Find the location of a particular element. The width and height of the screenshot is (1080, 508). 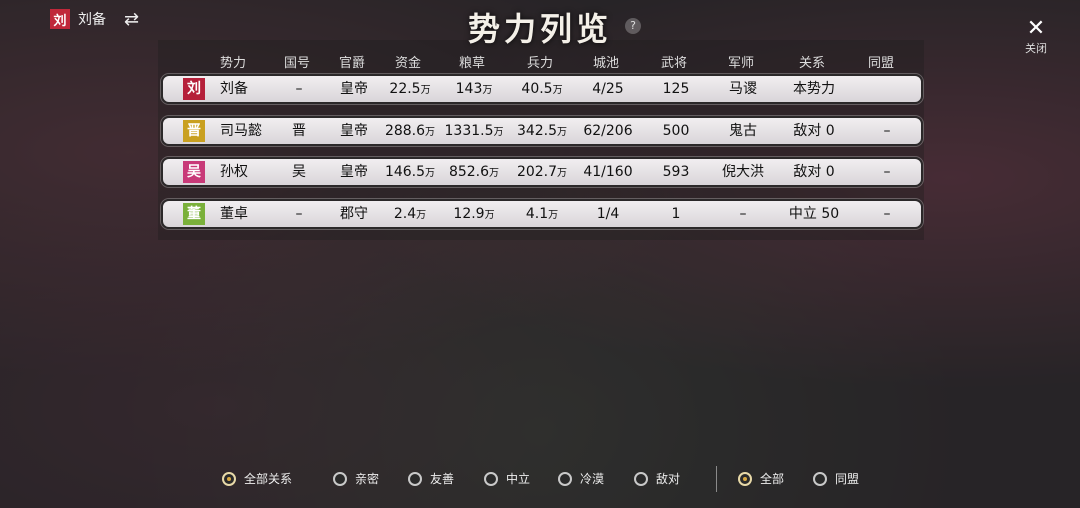

table-row: 刘刘备 – 皇帝 22.5万 143万 40.5万 4/25 125 马谡 本势力 is located at coordinates (542, 89).